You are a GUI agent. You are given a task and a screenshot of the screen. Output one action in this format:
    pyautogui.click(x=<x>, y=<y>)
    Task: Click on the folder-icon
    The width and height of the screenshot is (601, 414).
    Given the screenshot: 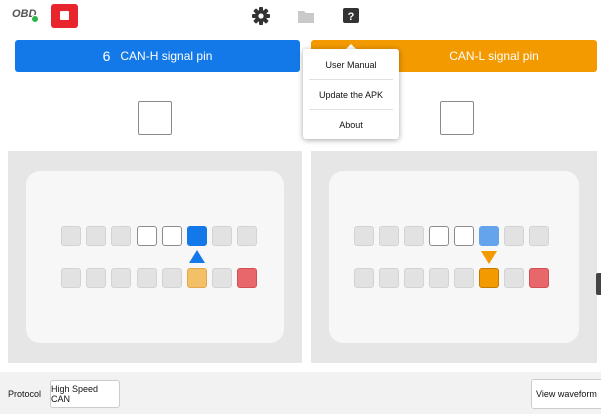 What is the action you would take?
    pyautogui.click(x=306, y=16)
    